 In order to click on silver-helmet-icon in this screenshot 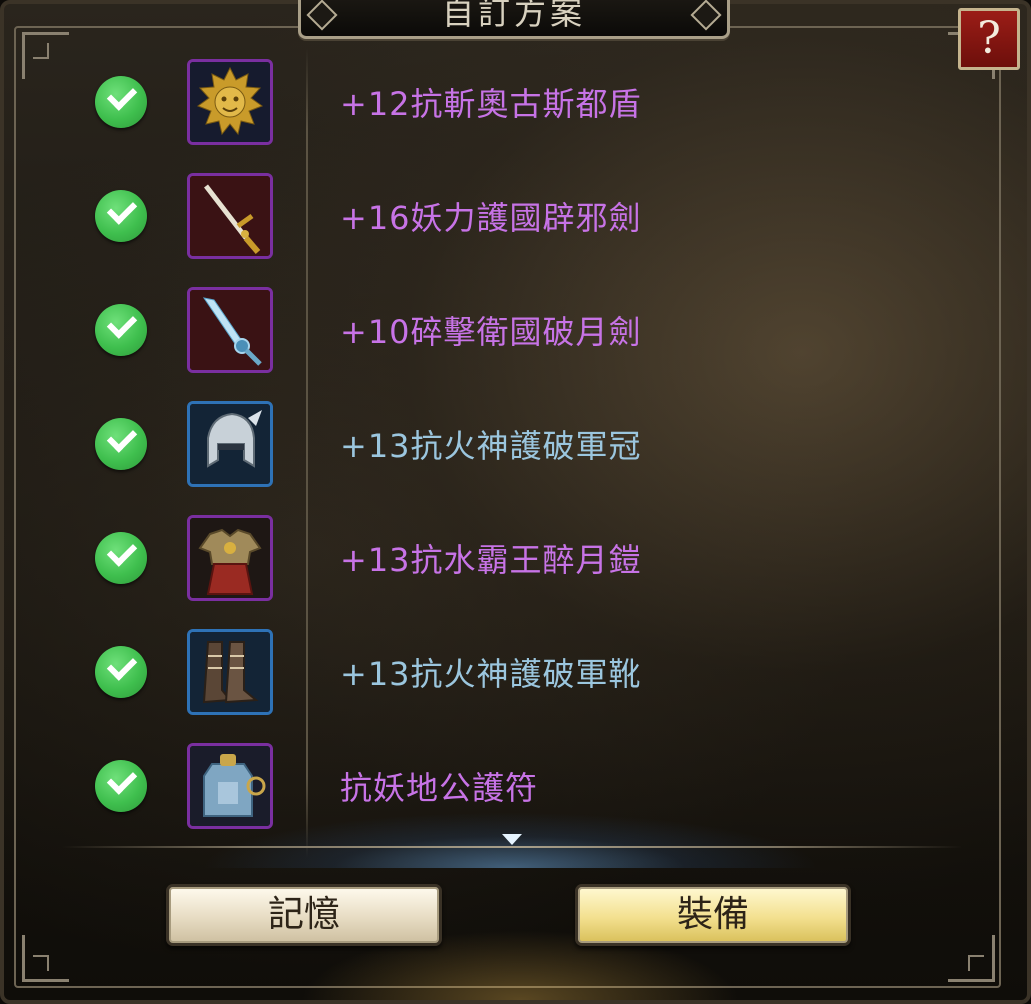, I will do `click(230, 444)`.